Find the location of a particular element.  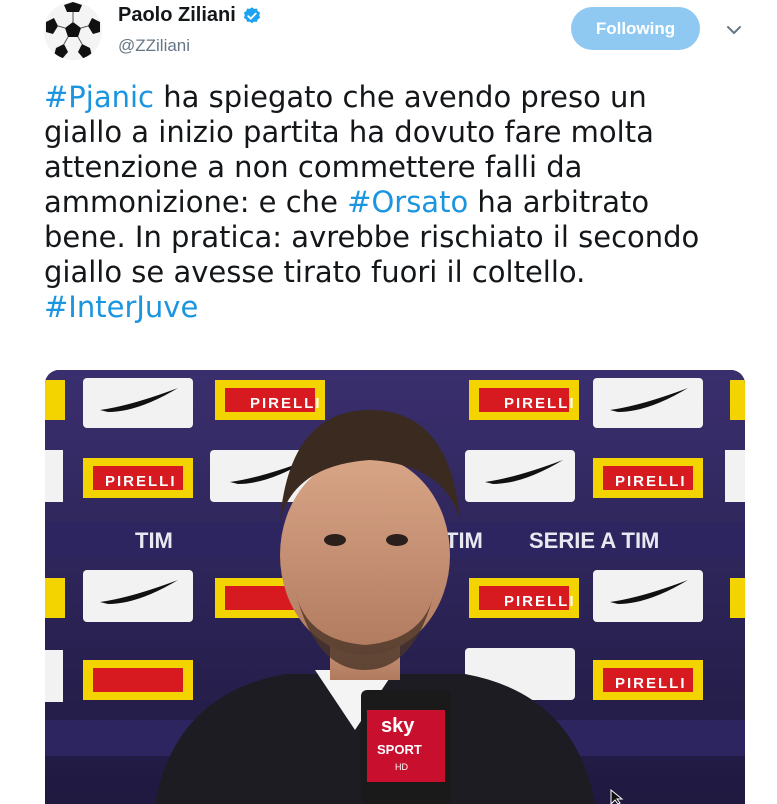

sponsor-text-1: PIRELLI is located at coordinates (286, 403).